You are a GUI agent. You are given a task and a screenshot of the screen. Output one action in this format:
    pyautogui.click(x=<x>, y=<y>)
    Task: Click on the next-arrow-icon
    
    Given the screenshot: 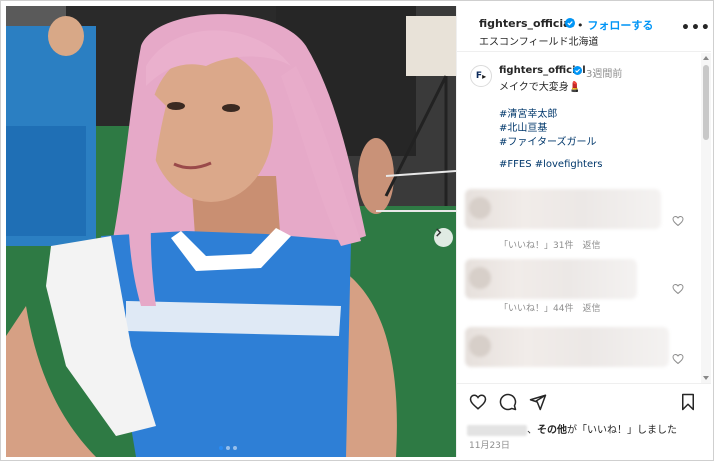 What is the action you would take?
    pyautogui.click(x=439, y=232)
    